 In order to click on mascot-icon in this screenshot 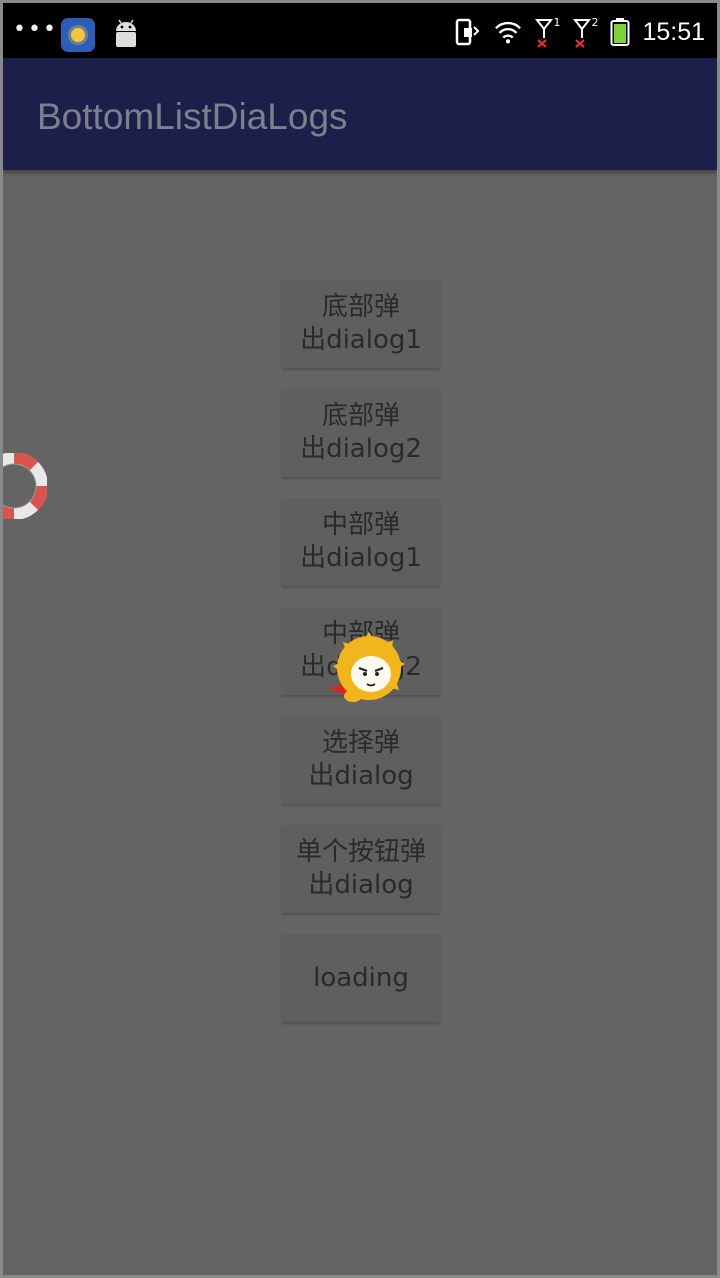, I will do `click(367, 667)`.